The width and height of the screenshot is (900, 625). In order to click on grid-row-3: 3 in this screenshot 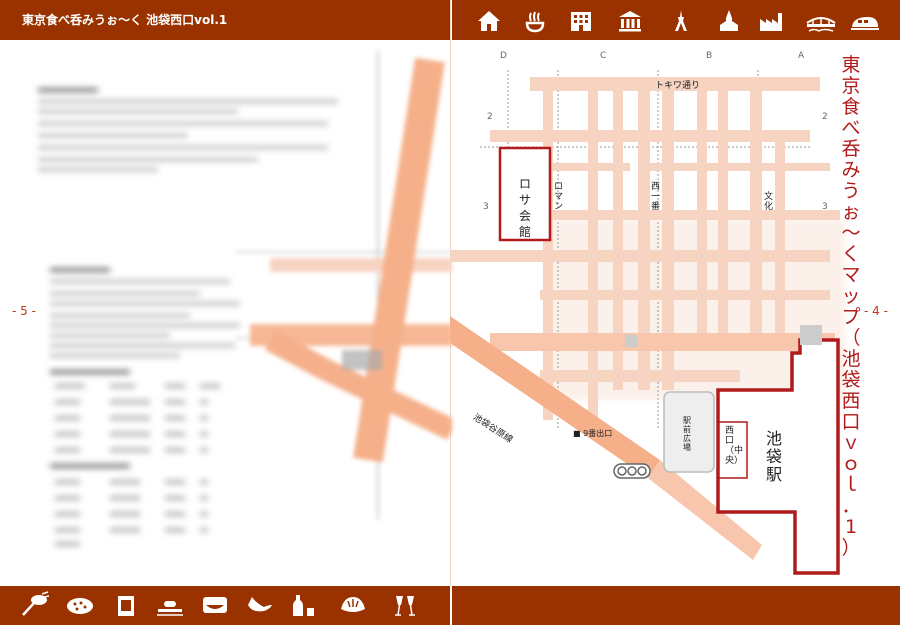, I will do `click(486, 207)`.